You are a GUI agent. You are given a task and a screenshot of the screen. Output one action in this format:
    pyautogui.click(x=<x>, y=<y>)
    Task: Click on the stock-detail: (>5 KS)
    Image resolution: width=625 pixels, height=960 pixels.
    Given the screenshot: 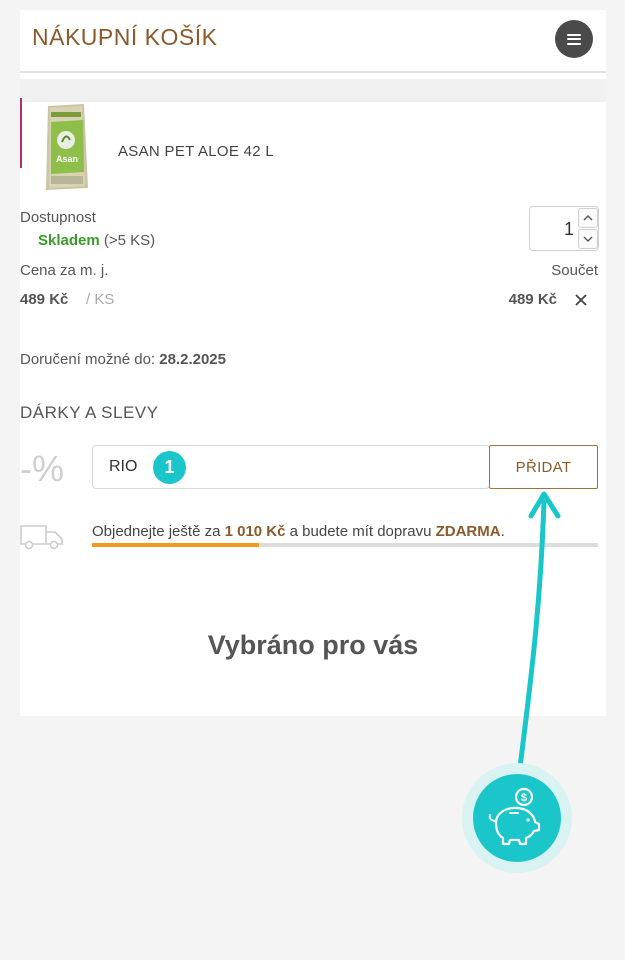 What is the action you would take?
    pyautogui.click(x=129, y=240)
    